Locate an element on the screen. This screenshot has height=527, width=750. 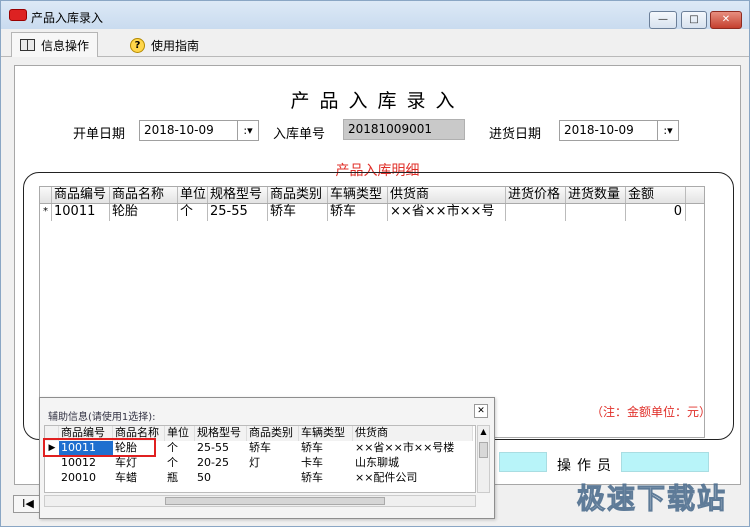
col-header: 进货价格 is located at coordinates (536, 195).